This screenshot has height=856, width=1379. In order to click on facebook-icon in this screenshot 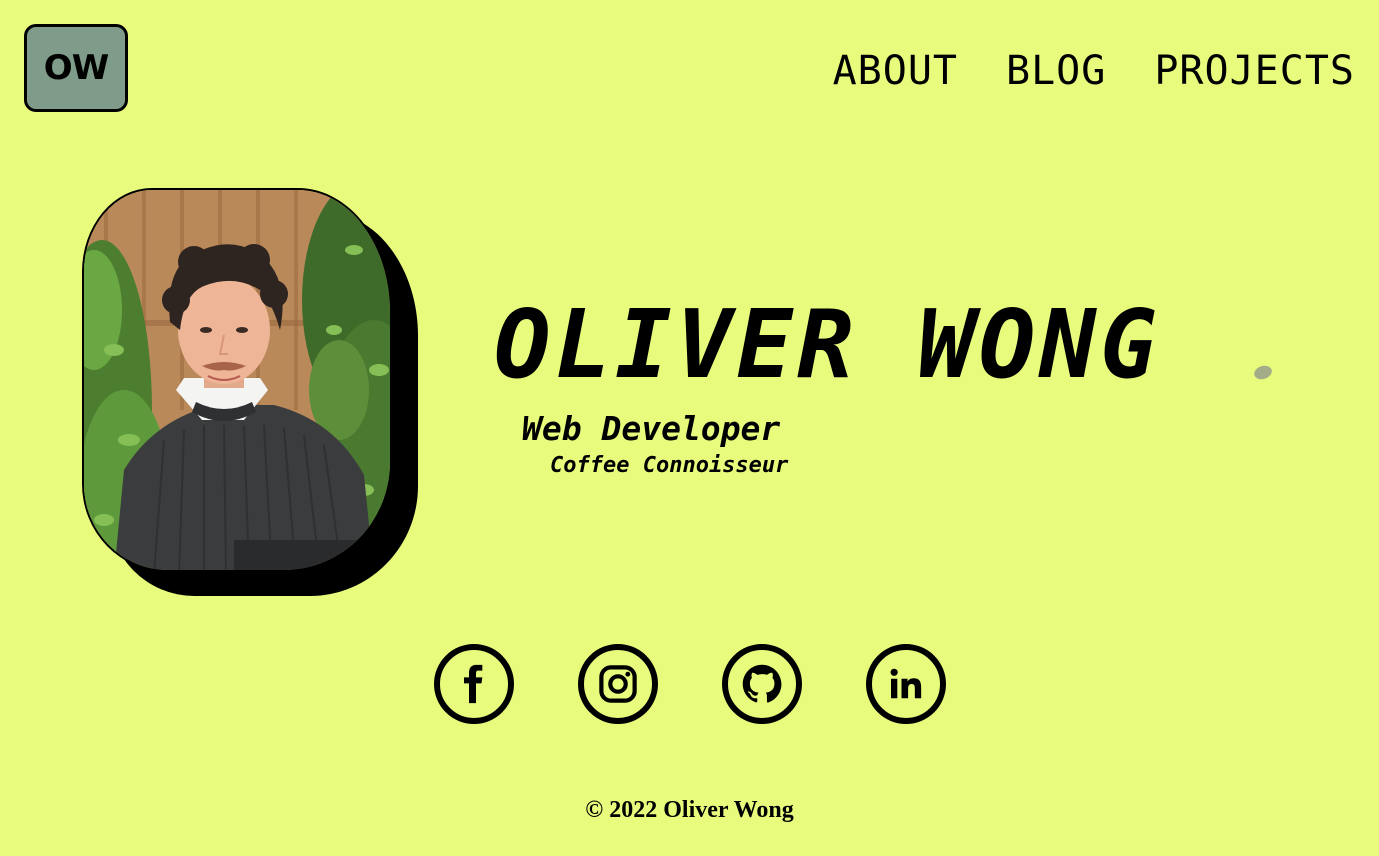, I will do `click(473, 684)`.